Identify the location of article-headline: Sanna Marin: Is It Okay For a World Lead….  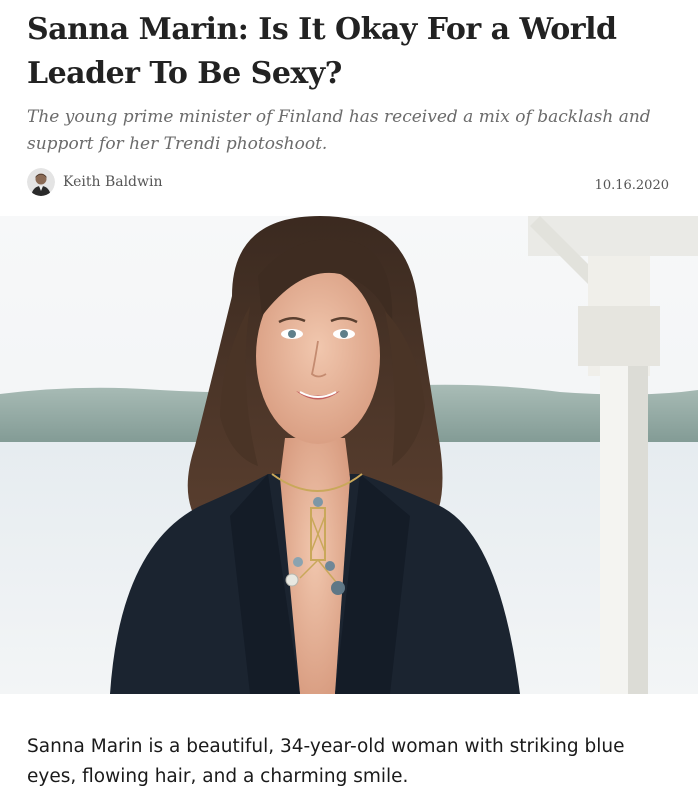
(322, 51).